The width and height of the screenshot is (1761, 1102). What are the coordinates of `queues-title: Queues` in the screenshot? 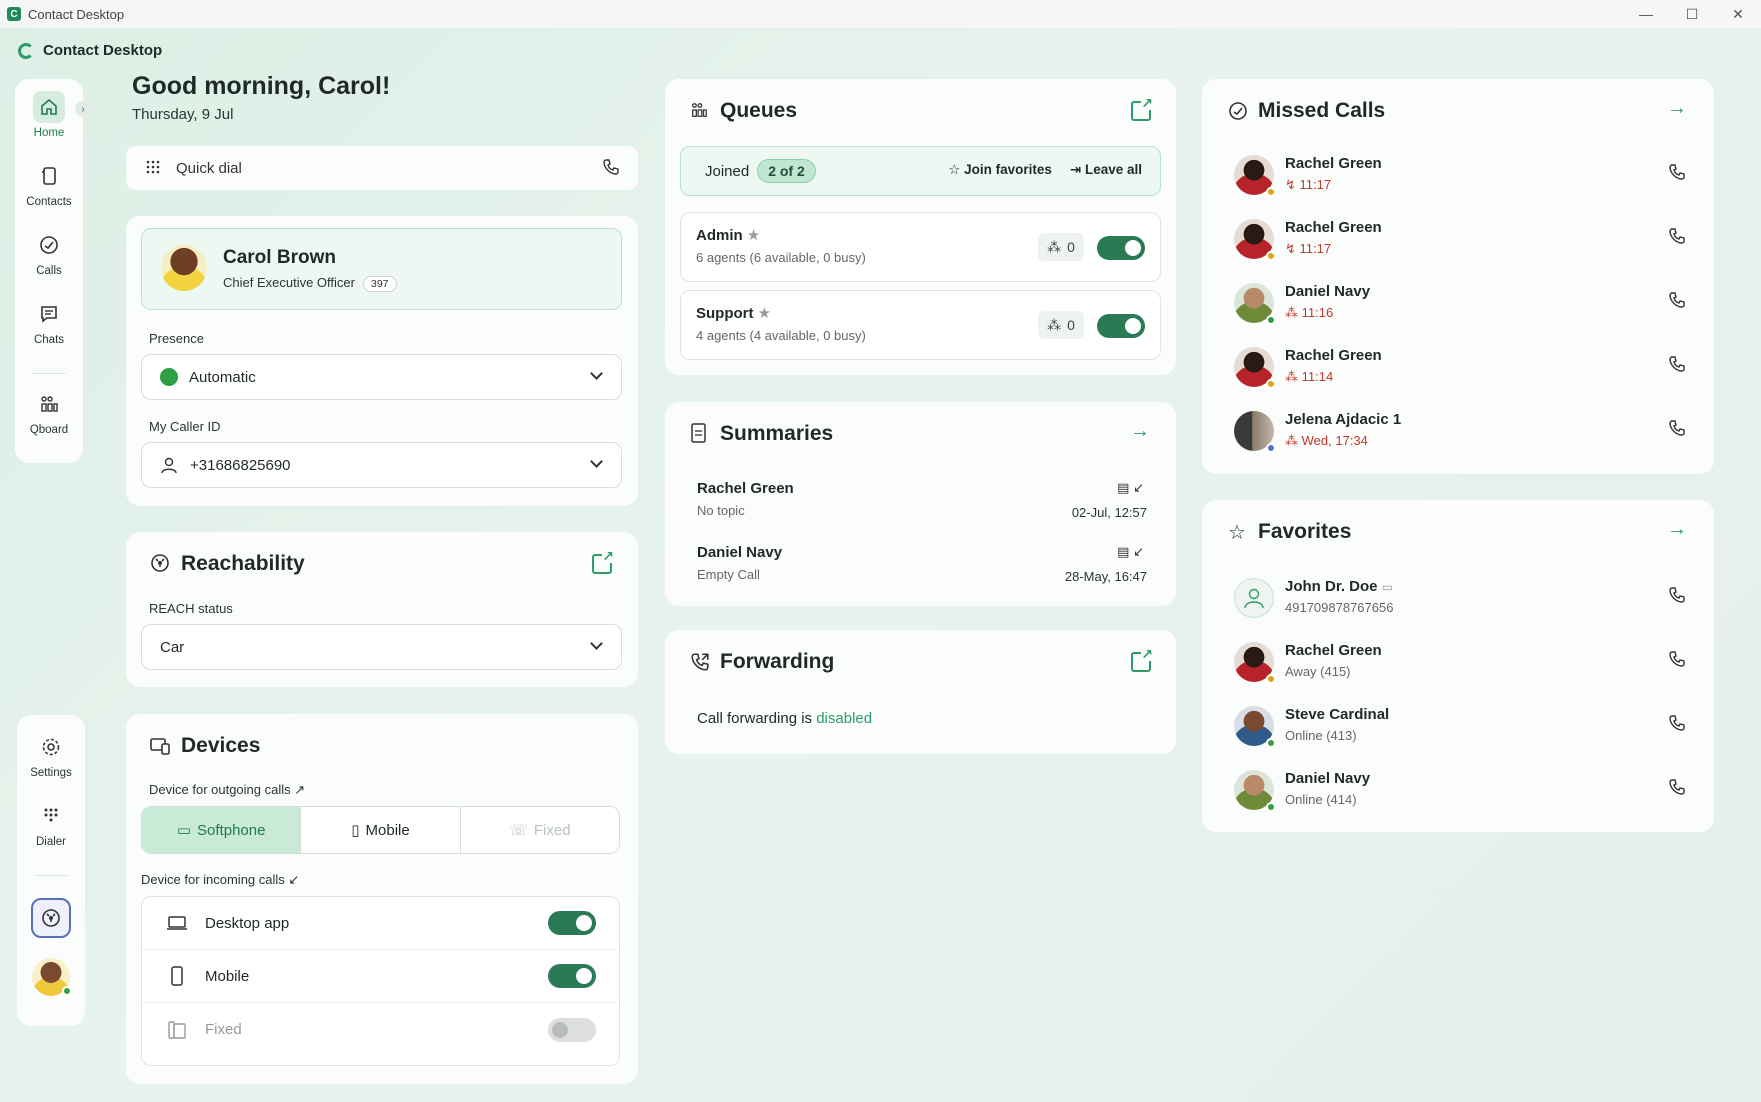 It's located at (759, 110).